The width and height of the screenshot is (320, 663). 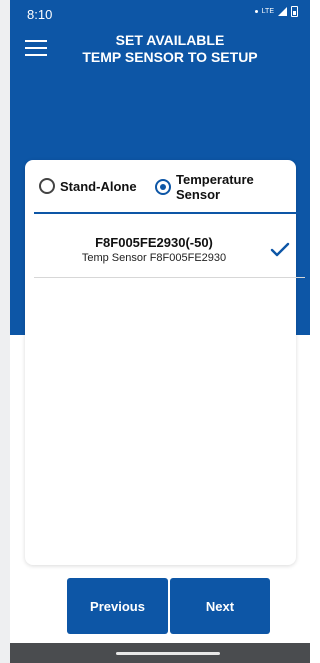 What do you see at coordinates (154, 258) in the screenshot?
I see `sensor-subtitle: Temp Sensor F8F005FE2930` at bounding box center [154, 258].